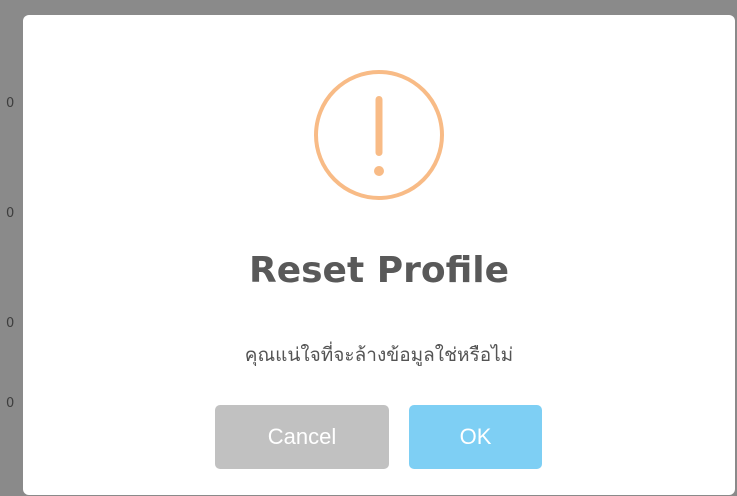  Describe the element at coordinates (379, 355) in the screenshot. I see `dialog-message: คุณแน่ใจที่จะล้างข้อมูลใช่หรือไม่` at that location.